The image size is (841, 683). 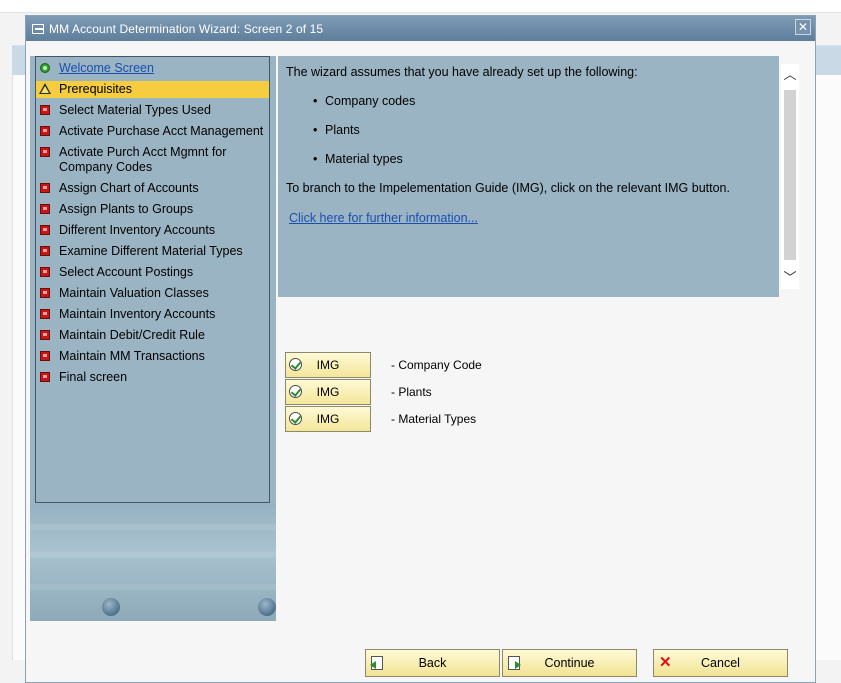 I want to click on wizard-step-item: Different Inventory Accounts, so click(x=152, y=230).